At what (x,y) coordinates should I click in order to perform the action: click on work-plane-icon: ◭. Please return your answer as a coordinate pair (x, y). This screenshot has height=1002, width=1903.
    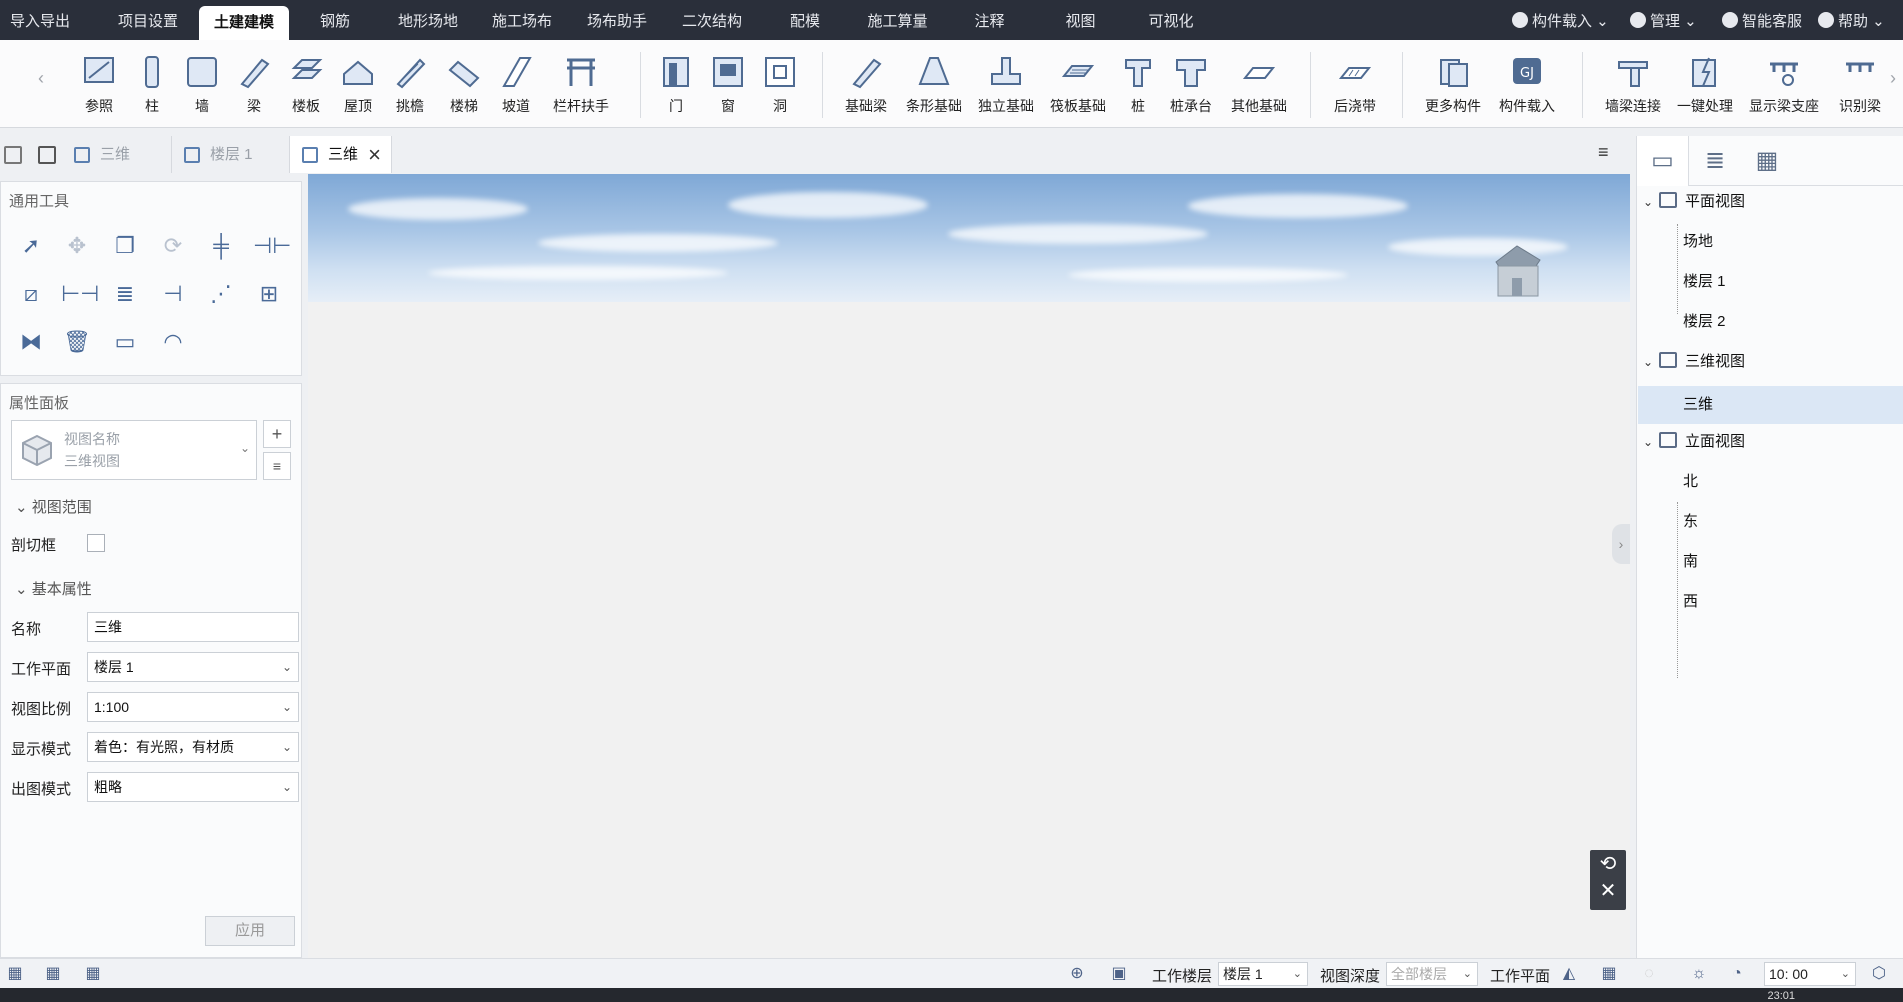
    Looking at the image, I should click on (1569, 974).